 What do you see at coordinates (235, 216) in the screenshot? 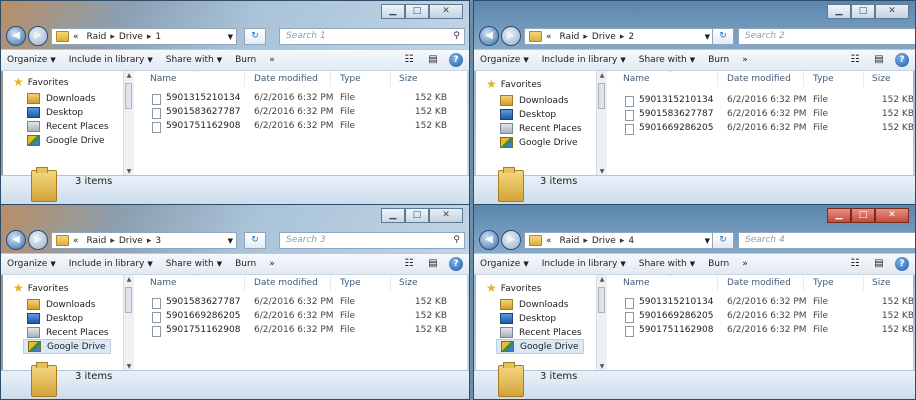
I see `title-bar: ▁ □ ✕` at bounding box center [235, 216].